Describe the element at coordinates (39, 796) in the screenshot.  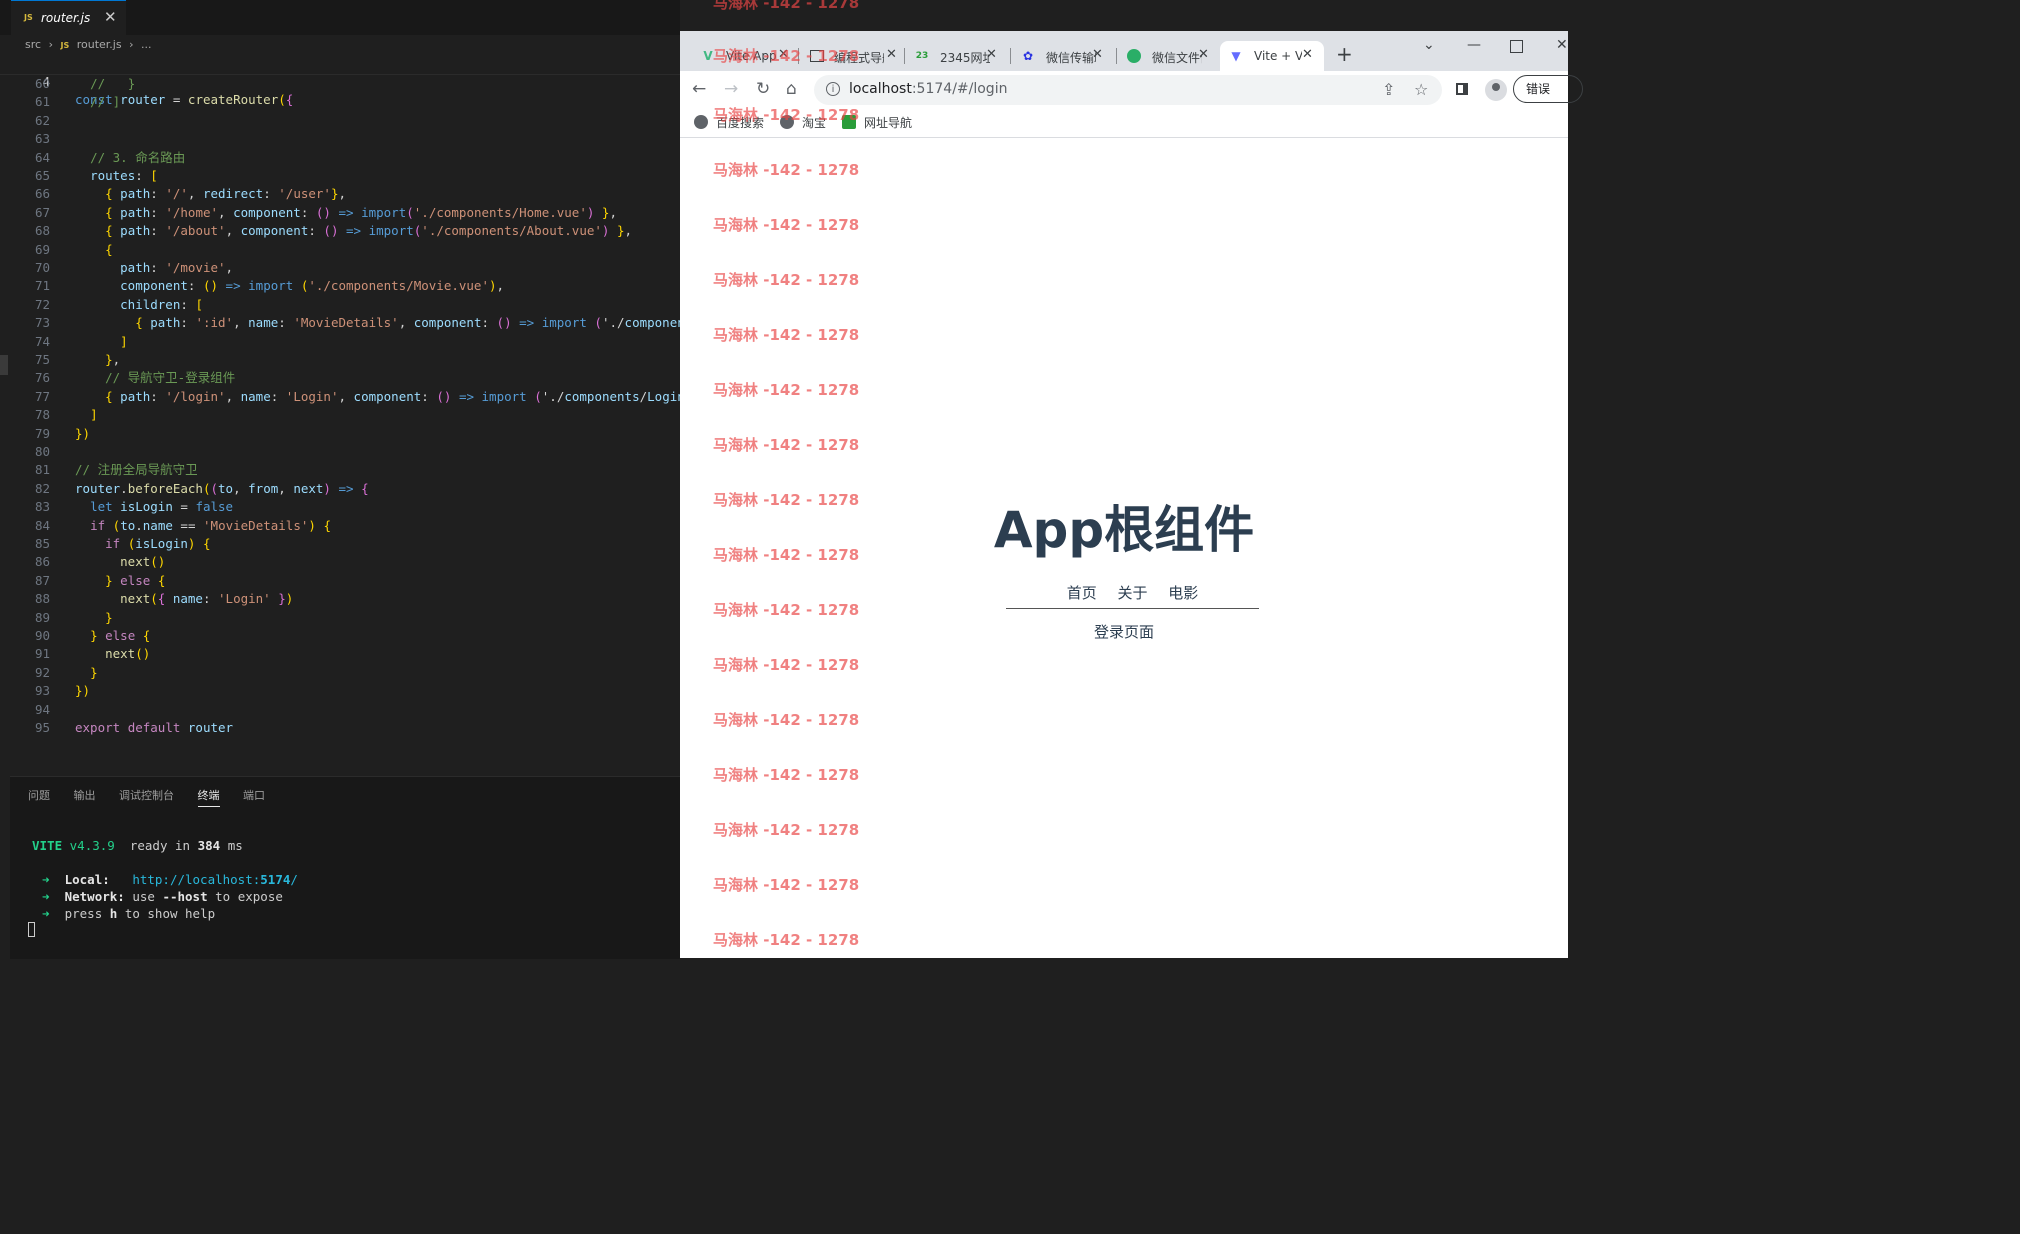
I see `tab-problems: 问题` at that location.